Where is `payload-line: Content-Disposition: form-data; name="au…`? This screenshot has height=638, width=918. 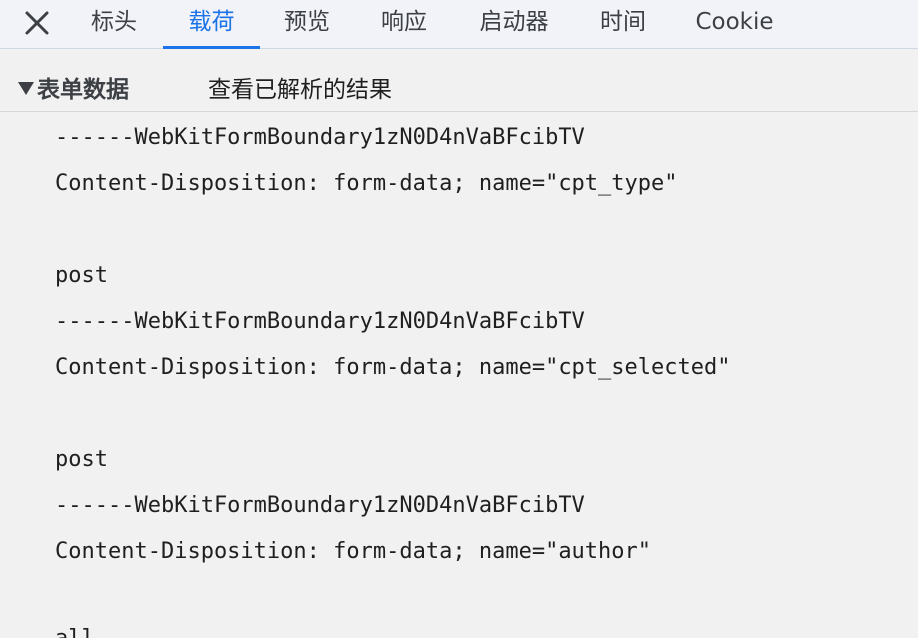 payload-line: Content-Disposition: form-data; name="au… is located at coordinates (353, 551).